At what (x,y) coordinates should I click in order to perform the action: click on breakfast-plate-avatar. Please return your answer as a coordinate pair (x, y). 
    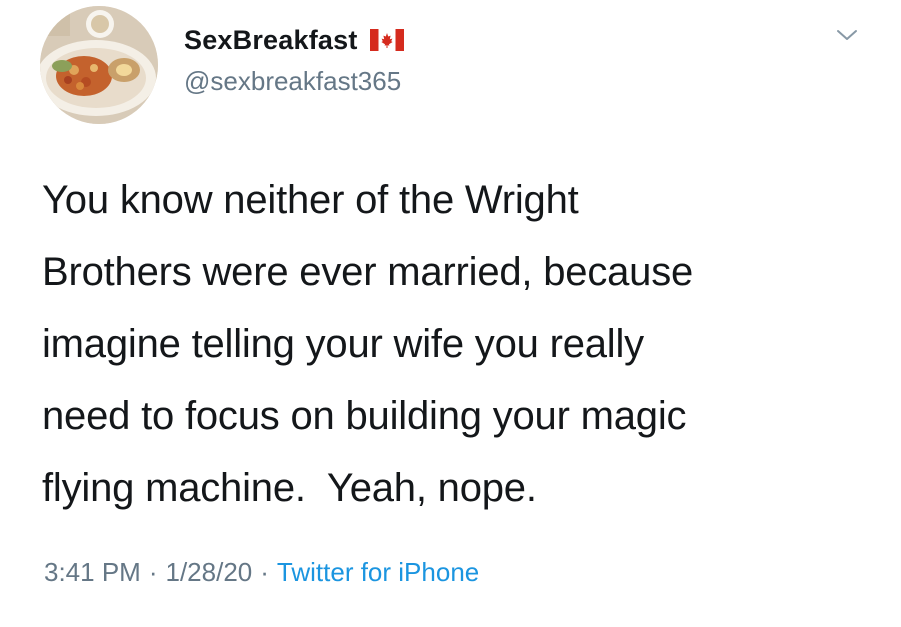
    Looking at the image, I should click on (99, 65).